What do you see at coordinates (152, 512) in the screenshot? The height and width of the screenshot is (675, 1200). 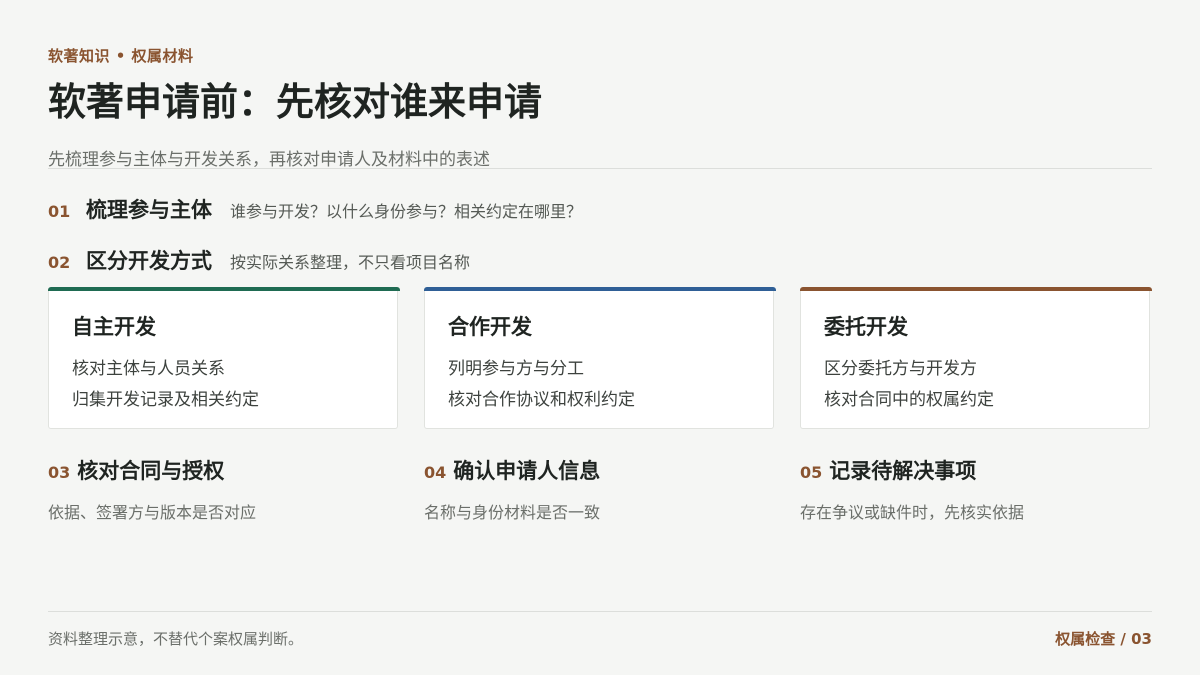 I see `check-description: 依据、签署方与版本是否对应` at bounding box center [152, 512].